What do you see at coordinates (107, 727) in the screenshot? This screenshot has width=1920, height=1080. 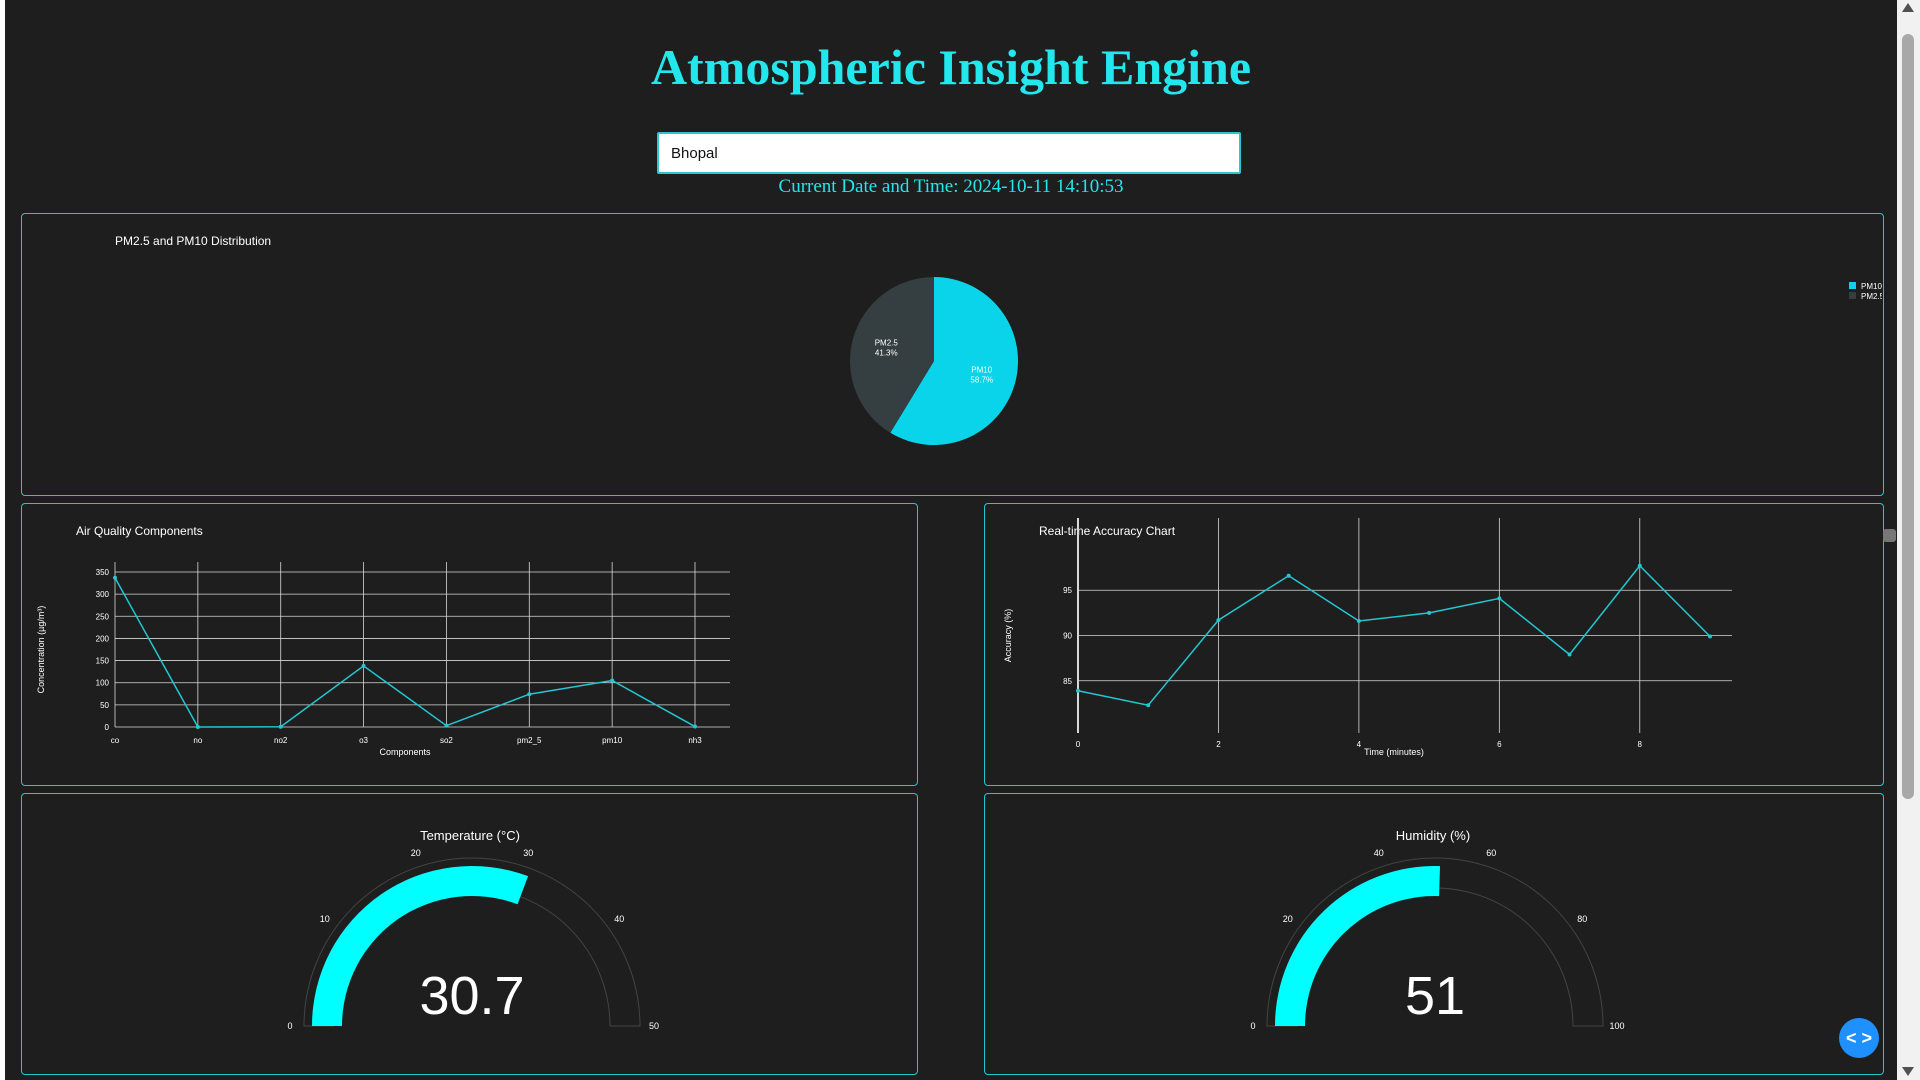 I see `y-tick-label: 0` at bounding box center [107, 727].